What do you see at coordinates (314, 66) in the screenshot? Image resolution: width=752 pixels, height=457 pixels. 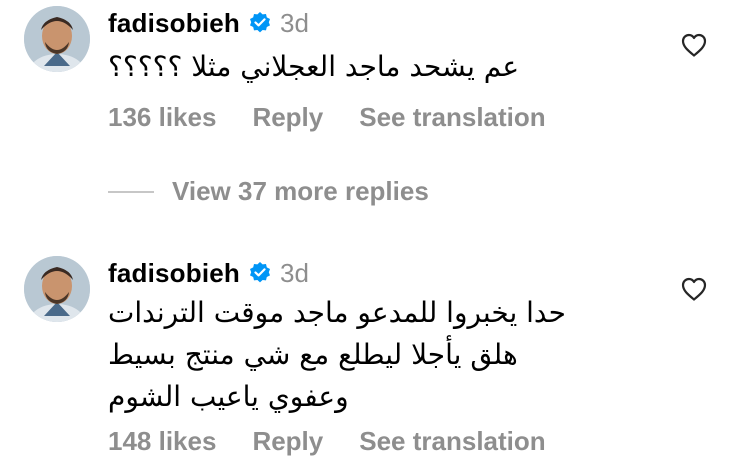 I see `comment-line: عم يشحد ماجد العجلاني مثلا ؟؟؟؟؟` at bounding box center [314, 66].